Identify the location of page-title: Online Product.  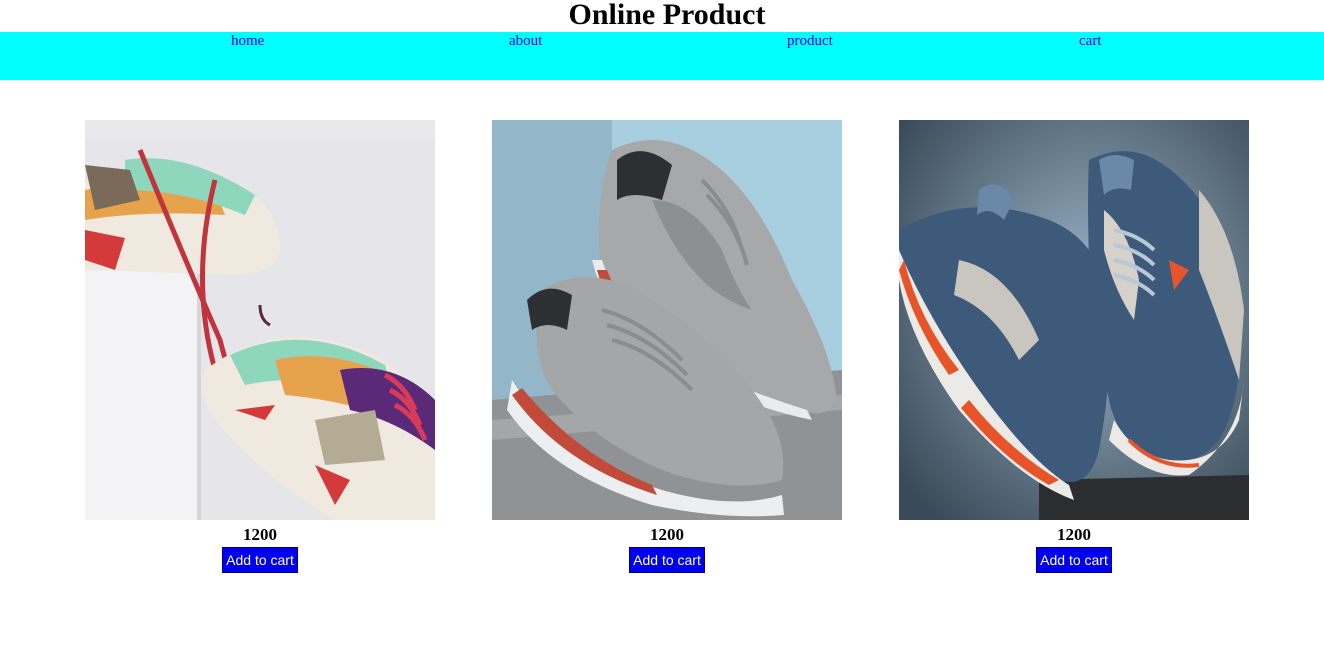
(667, 15).